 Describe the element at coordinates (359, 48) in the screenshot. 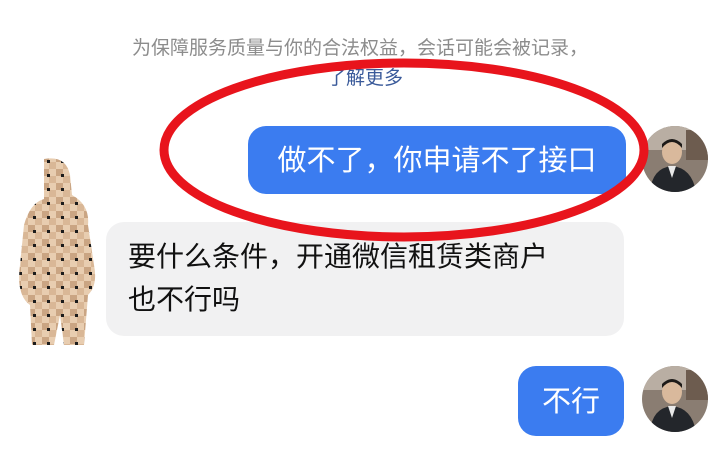

I see `session-record-notice: 为保障服务质量与你的合法权益，会话可能会被记录，` at that location.